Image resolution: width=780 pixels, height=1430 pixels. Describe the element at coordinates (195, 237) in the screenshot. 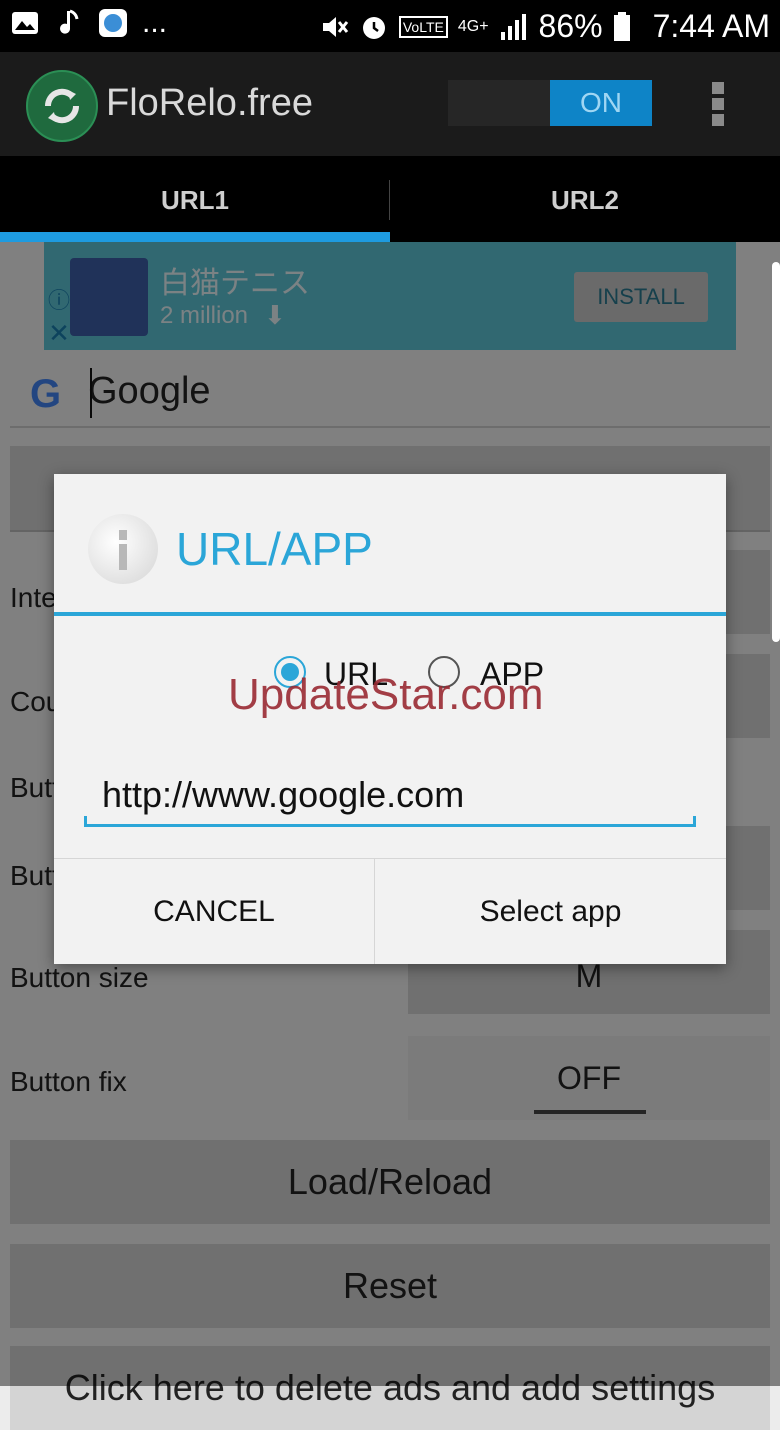

I see `tab-indicator` at that location.